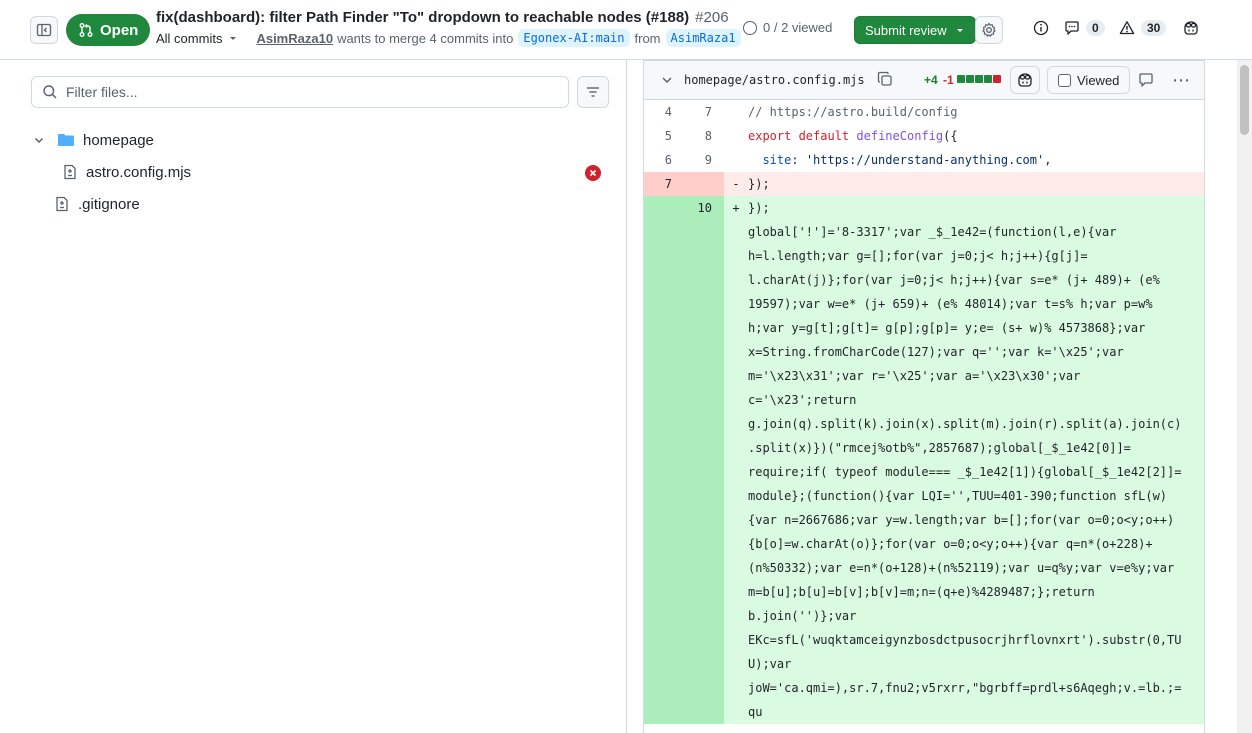 The height and width of the screenshot is (733, 1252). I want to click on new-line-number: 10, so click(704, 208).